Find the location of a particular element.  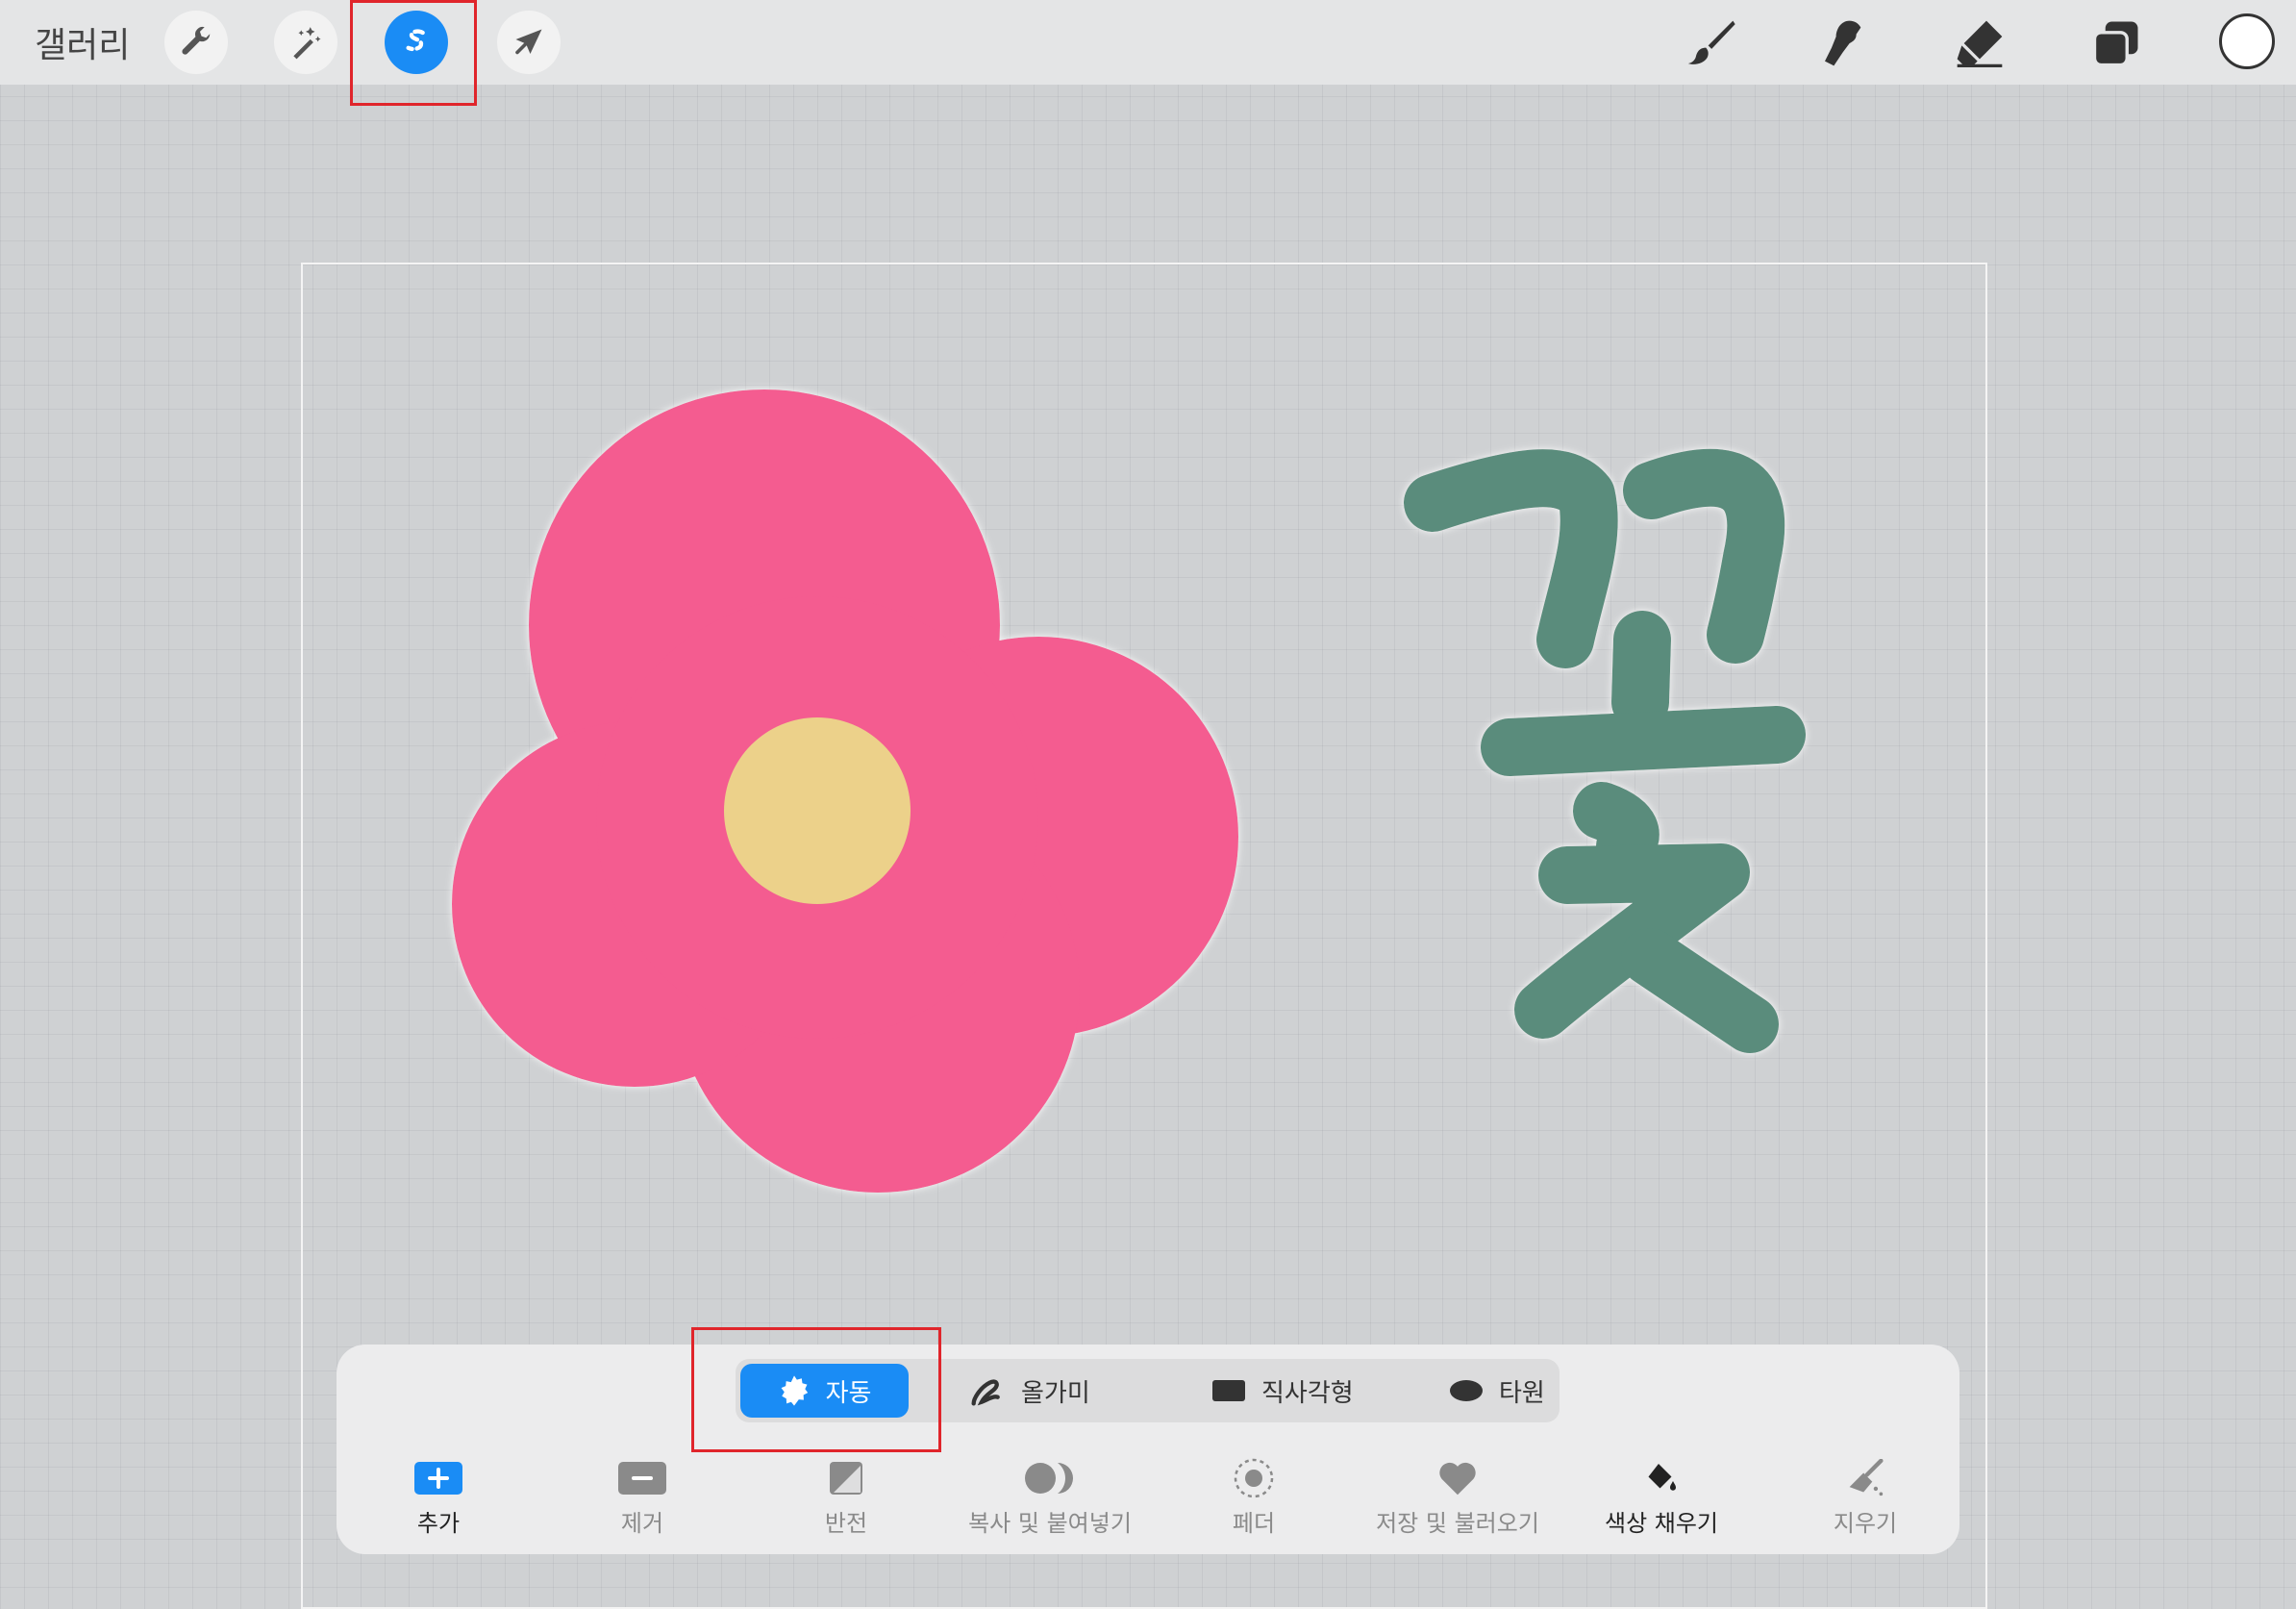

lasso-icon is located at coordinates (986, 1390).